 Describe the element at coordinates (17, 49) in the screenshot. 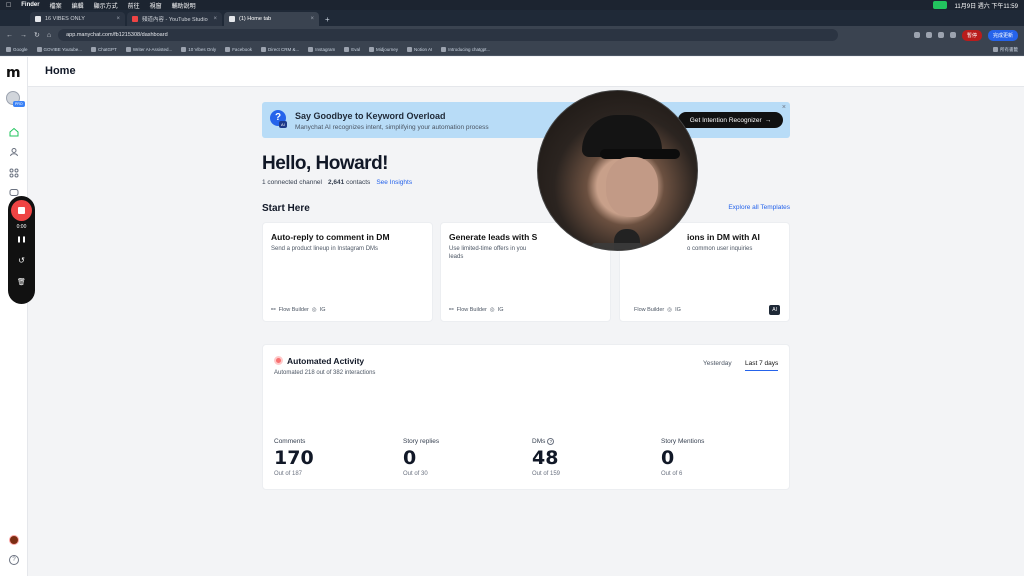

I see `bookmark-item: Google` at that location.